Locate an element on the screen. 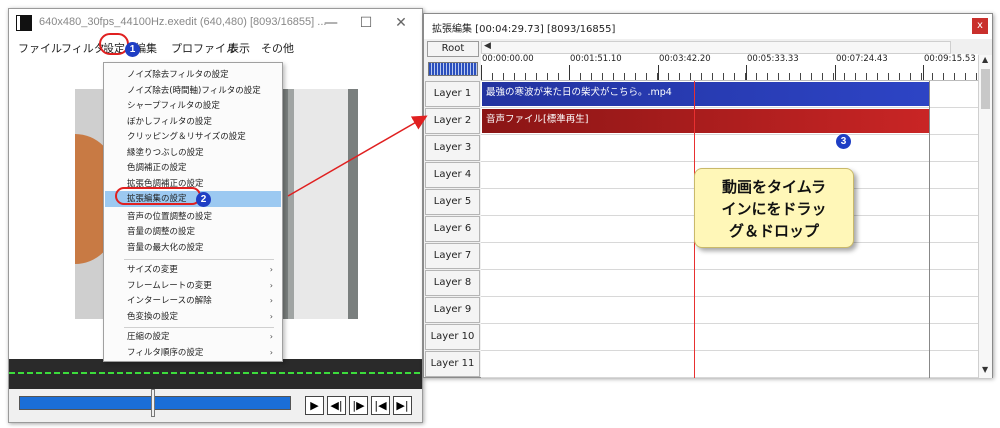 Image resolution: width=1000 pixels, height=428 pixels. go-end-button: ▶| is located at coordinates (402, 405).